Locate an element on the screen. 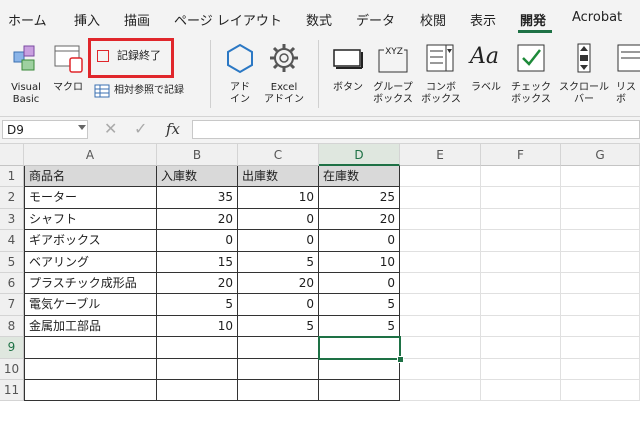 The height and width of the screenshot is (422, 640). cell-b3: 20 is located at coordinates (197, 219).